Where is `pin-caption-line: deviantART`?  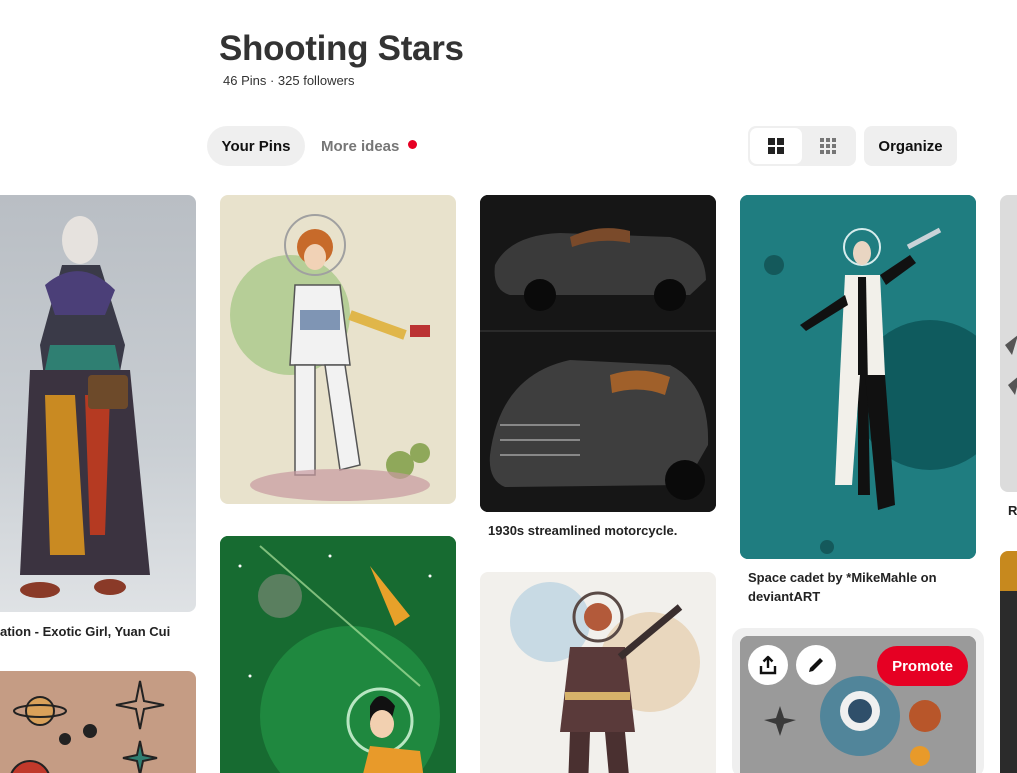 pin-caption-line: deviantART is located at coordinates (784, 596).